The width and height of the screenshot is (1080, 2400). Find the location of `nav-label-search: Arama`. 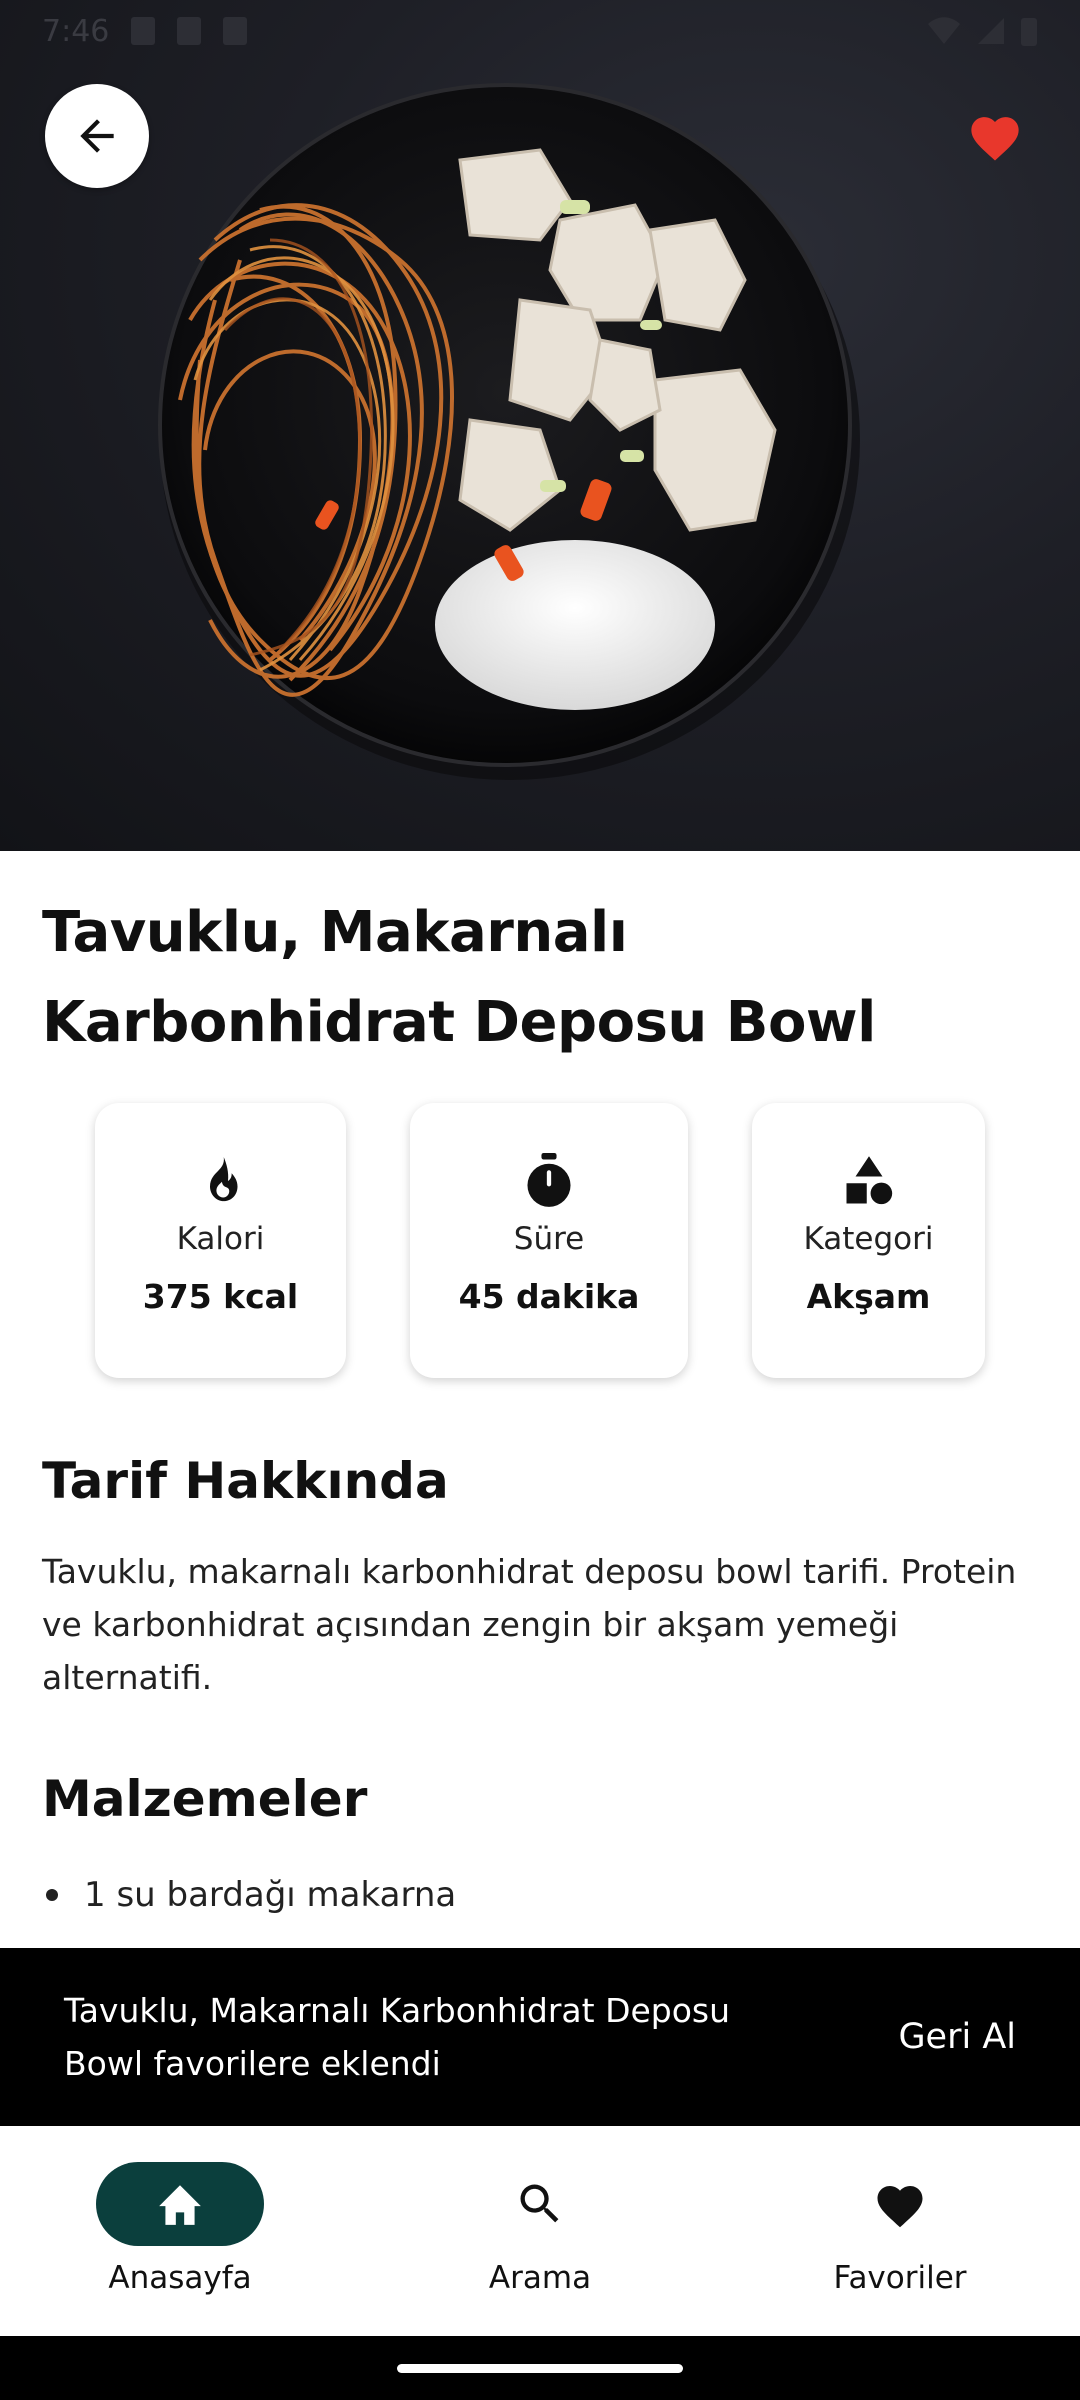

nav-label-search: Arama is located at coordinates (540, 2278).